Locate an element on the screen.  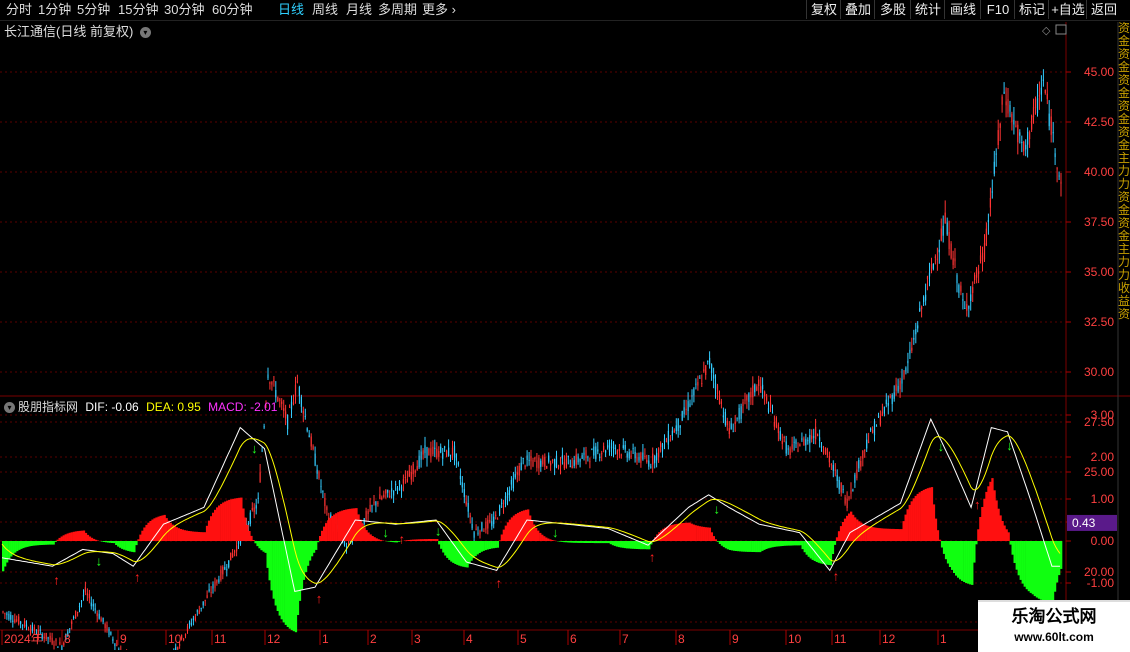
chevron-down-icon: ▾ is located at coordinates (9, 407).